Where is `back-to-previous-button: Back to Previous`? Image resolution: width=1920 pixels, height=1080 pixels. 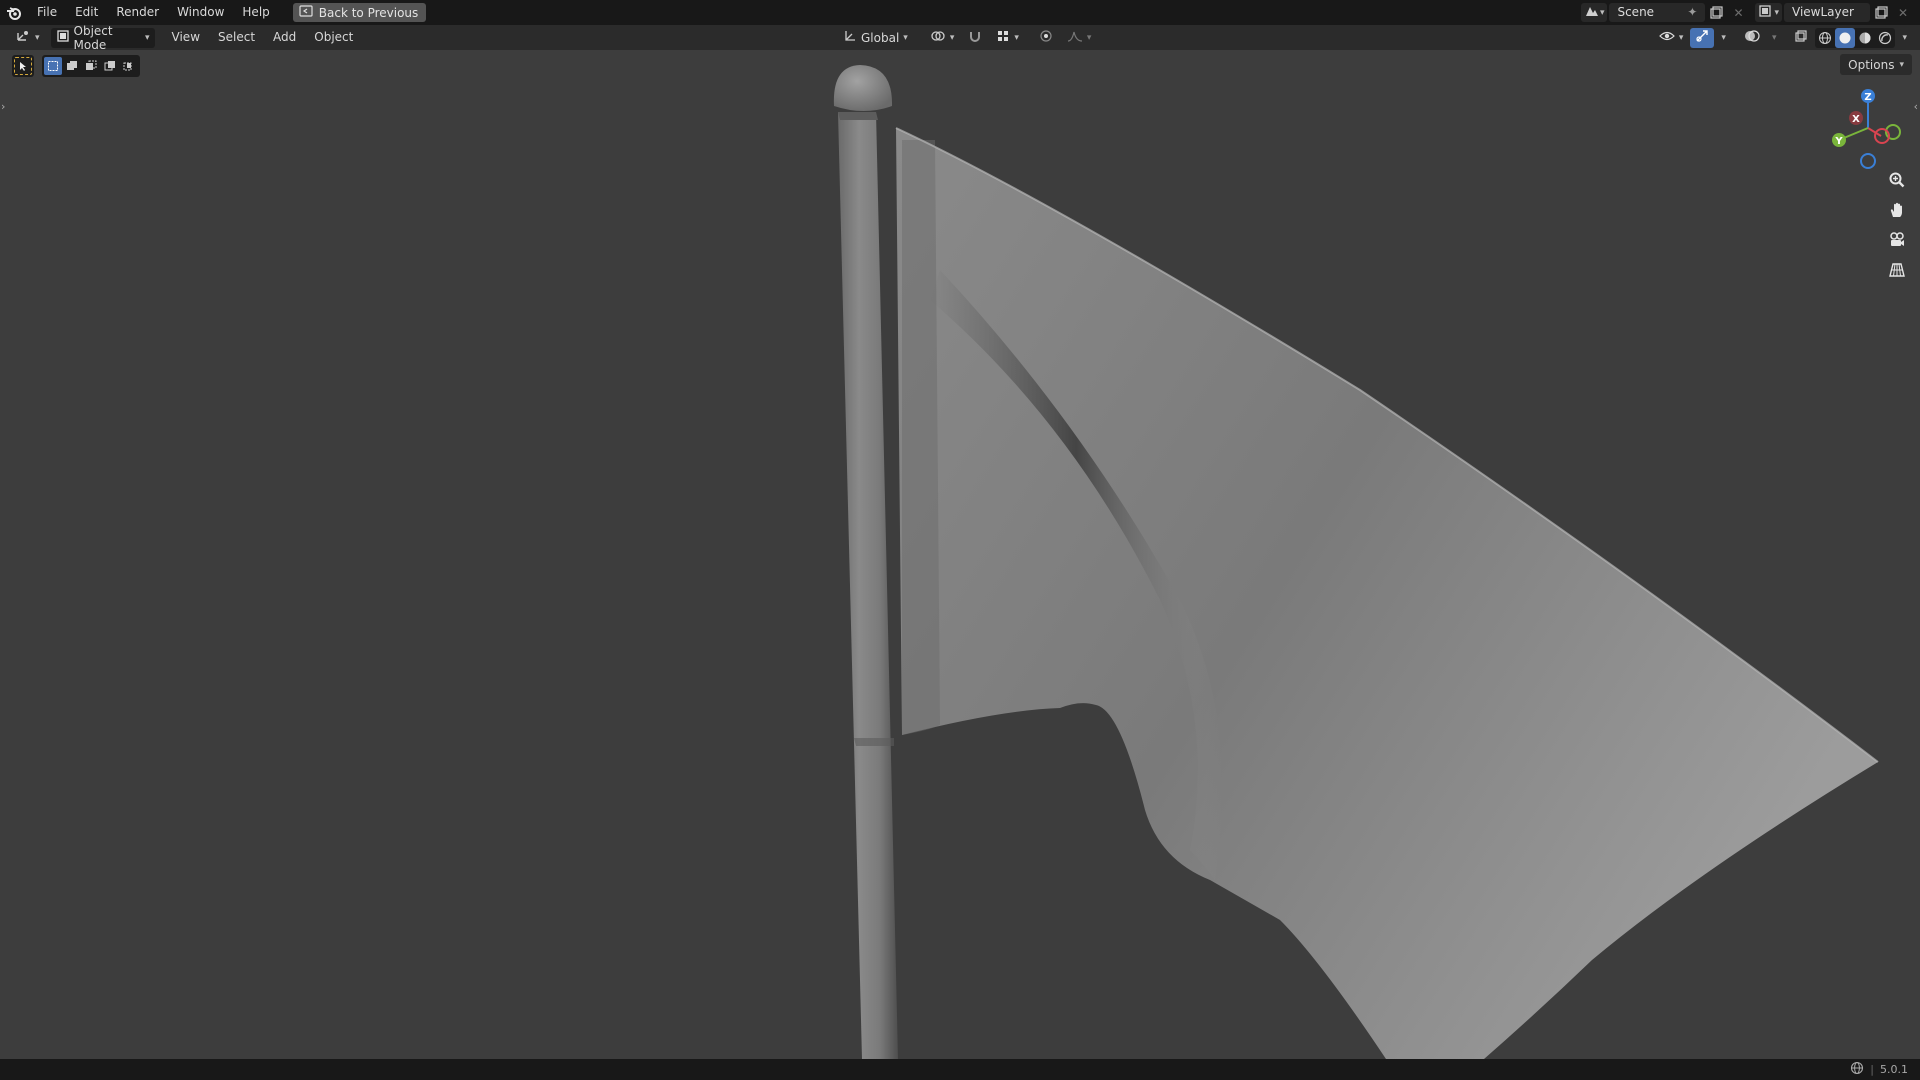
back-to-previous-button: Back to Previous is located at coordinates (359, 12).